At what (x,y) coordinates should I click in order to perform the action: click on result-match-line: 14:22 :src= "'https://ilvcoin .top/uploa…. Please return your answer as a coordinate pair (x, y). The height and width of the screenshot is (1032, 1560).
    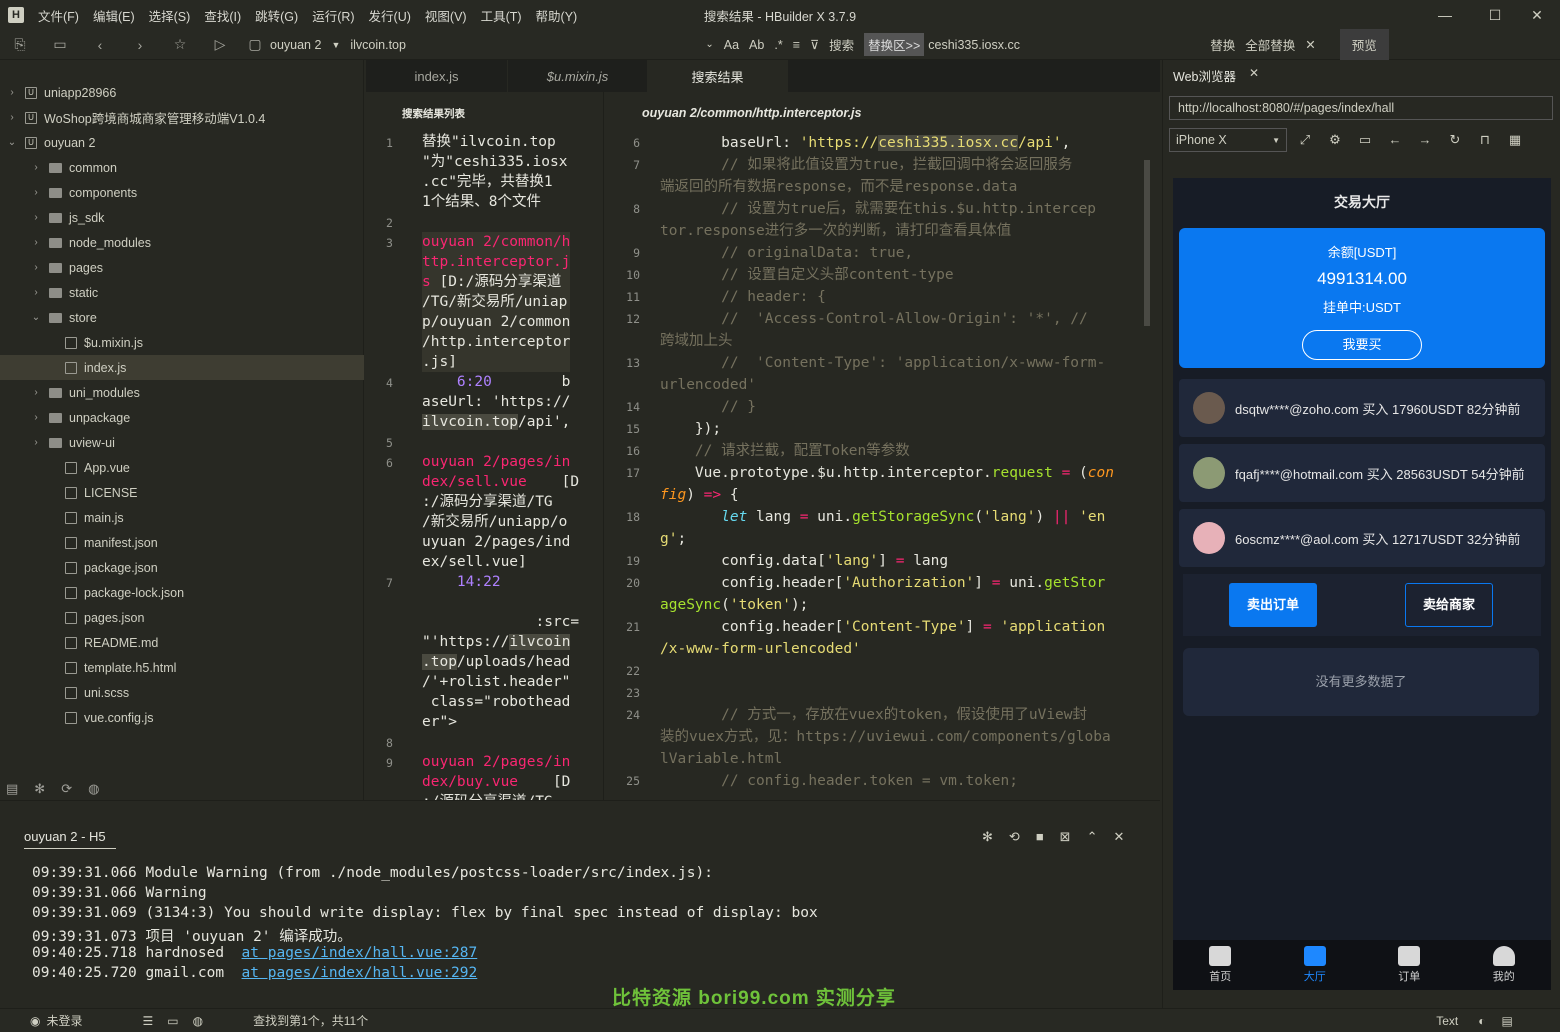
    Looking at the image, I should click on (500, 652).